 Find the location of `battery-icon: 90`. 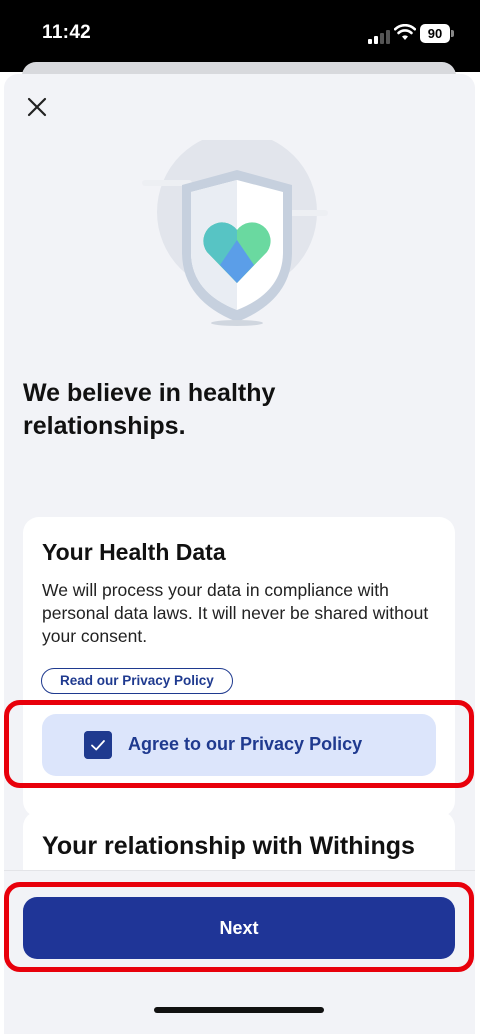

battery-icon: 90 is located at coordinates (437, 33).